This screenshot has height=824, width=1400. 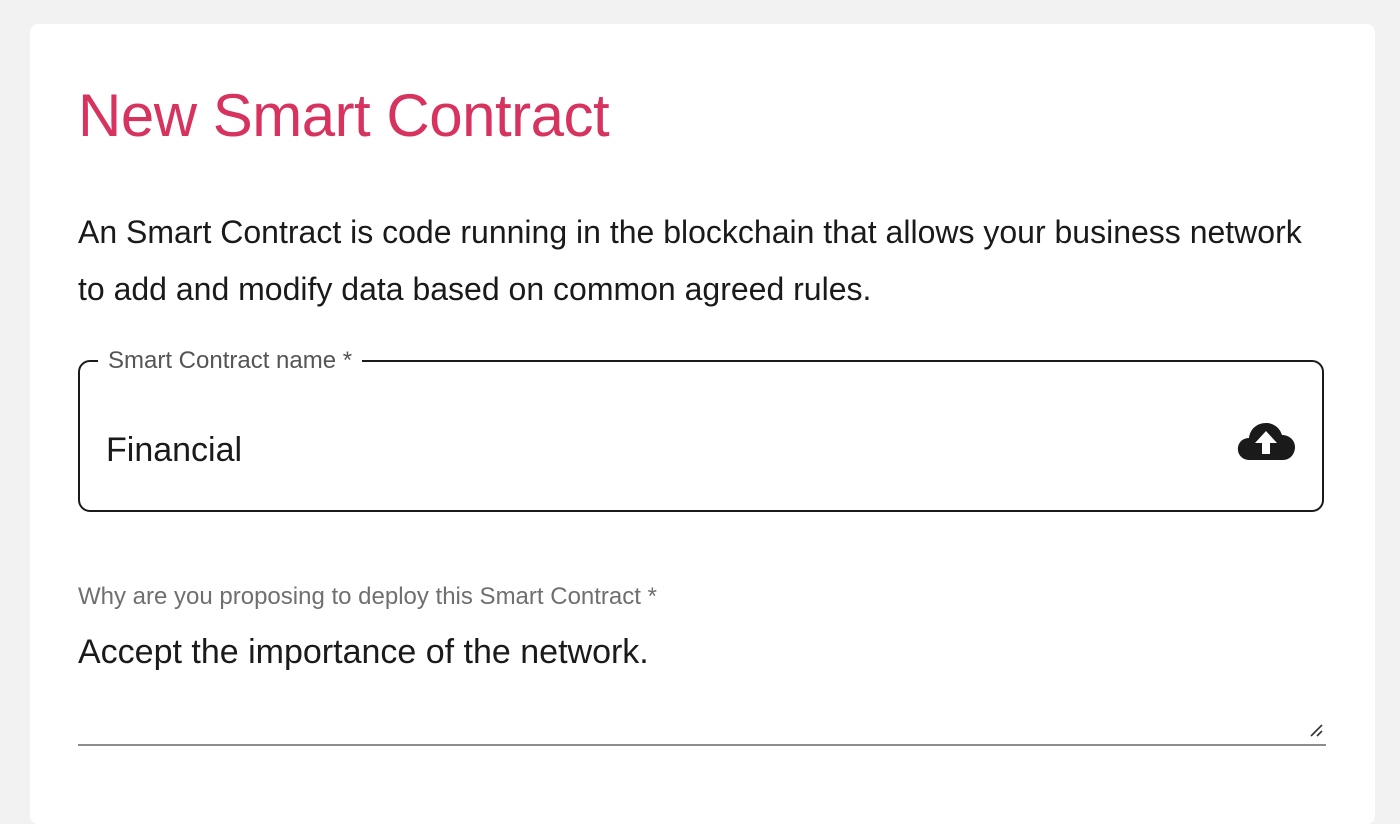 I want to click on resize-handle-icon, so click(x=1316, y=730).